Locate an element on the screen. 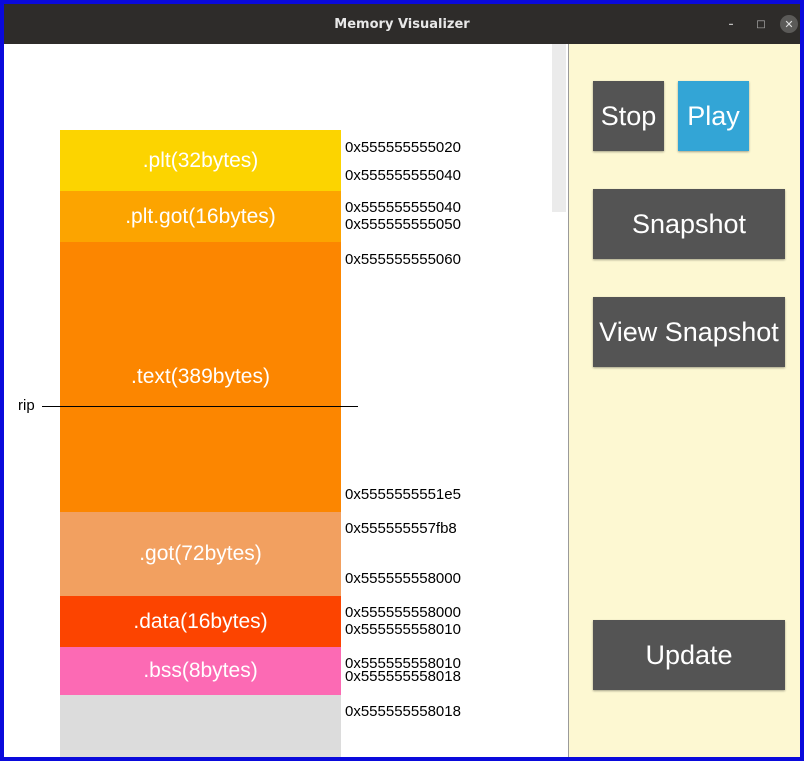  address-label: 0x555555555020 is located at coordinates (403, 147).